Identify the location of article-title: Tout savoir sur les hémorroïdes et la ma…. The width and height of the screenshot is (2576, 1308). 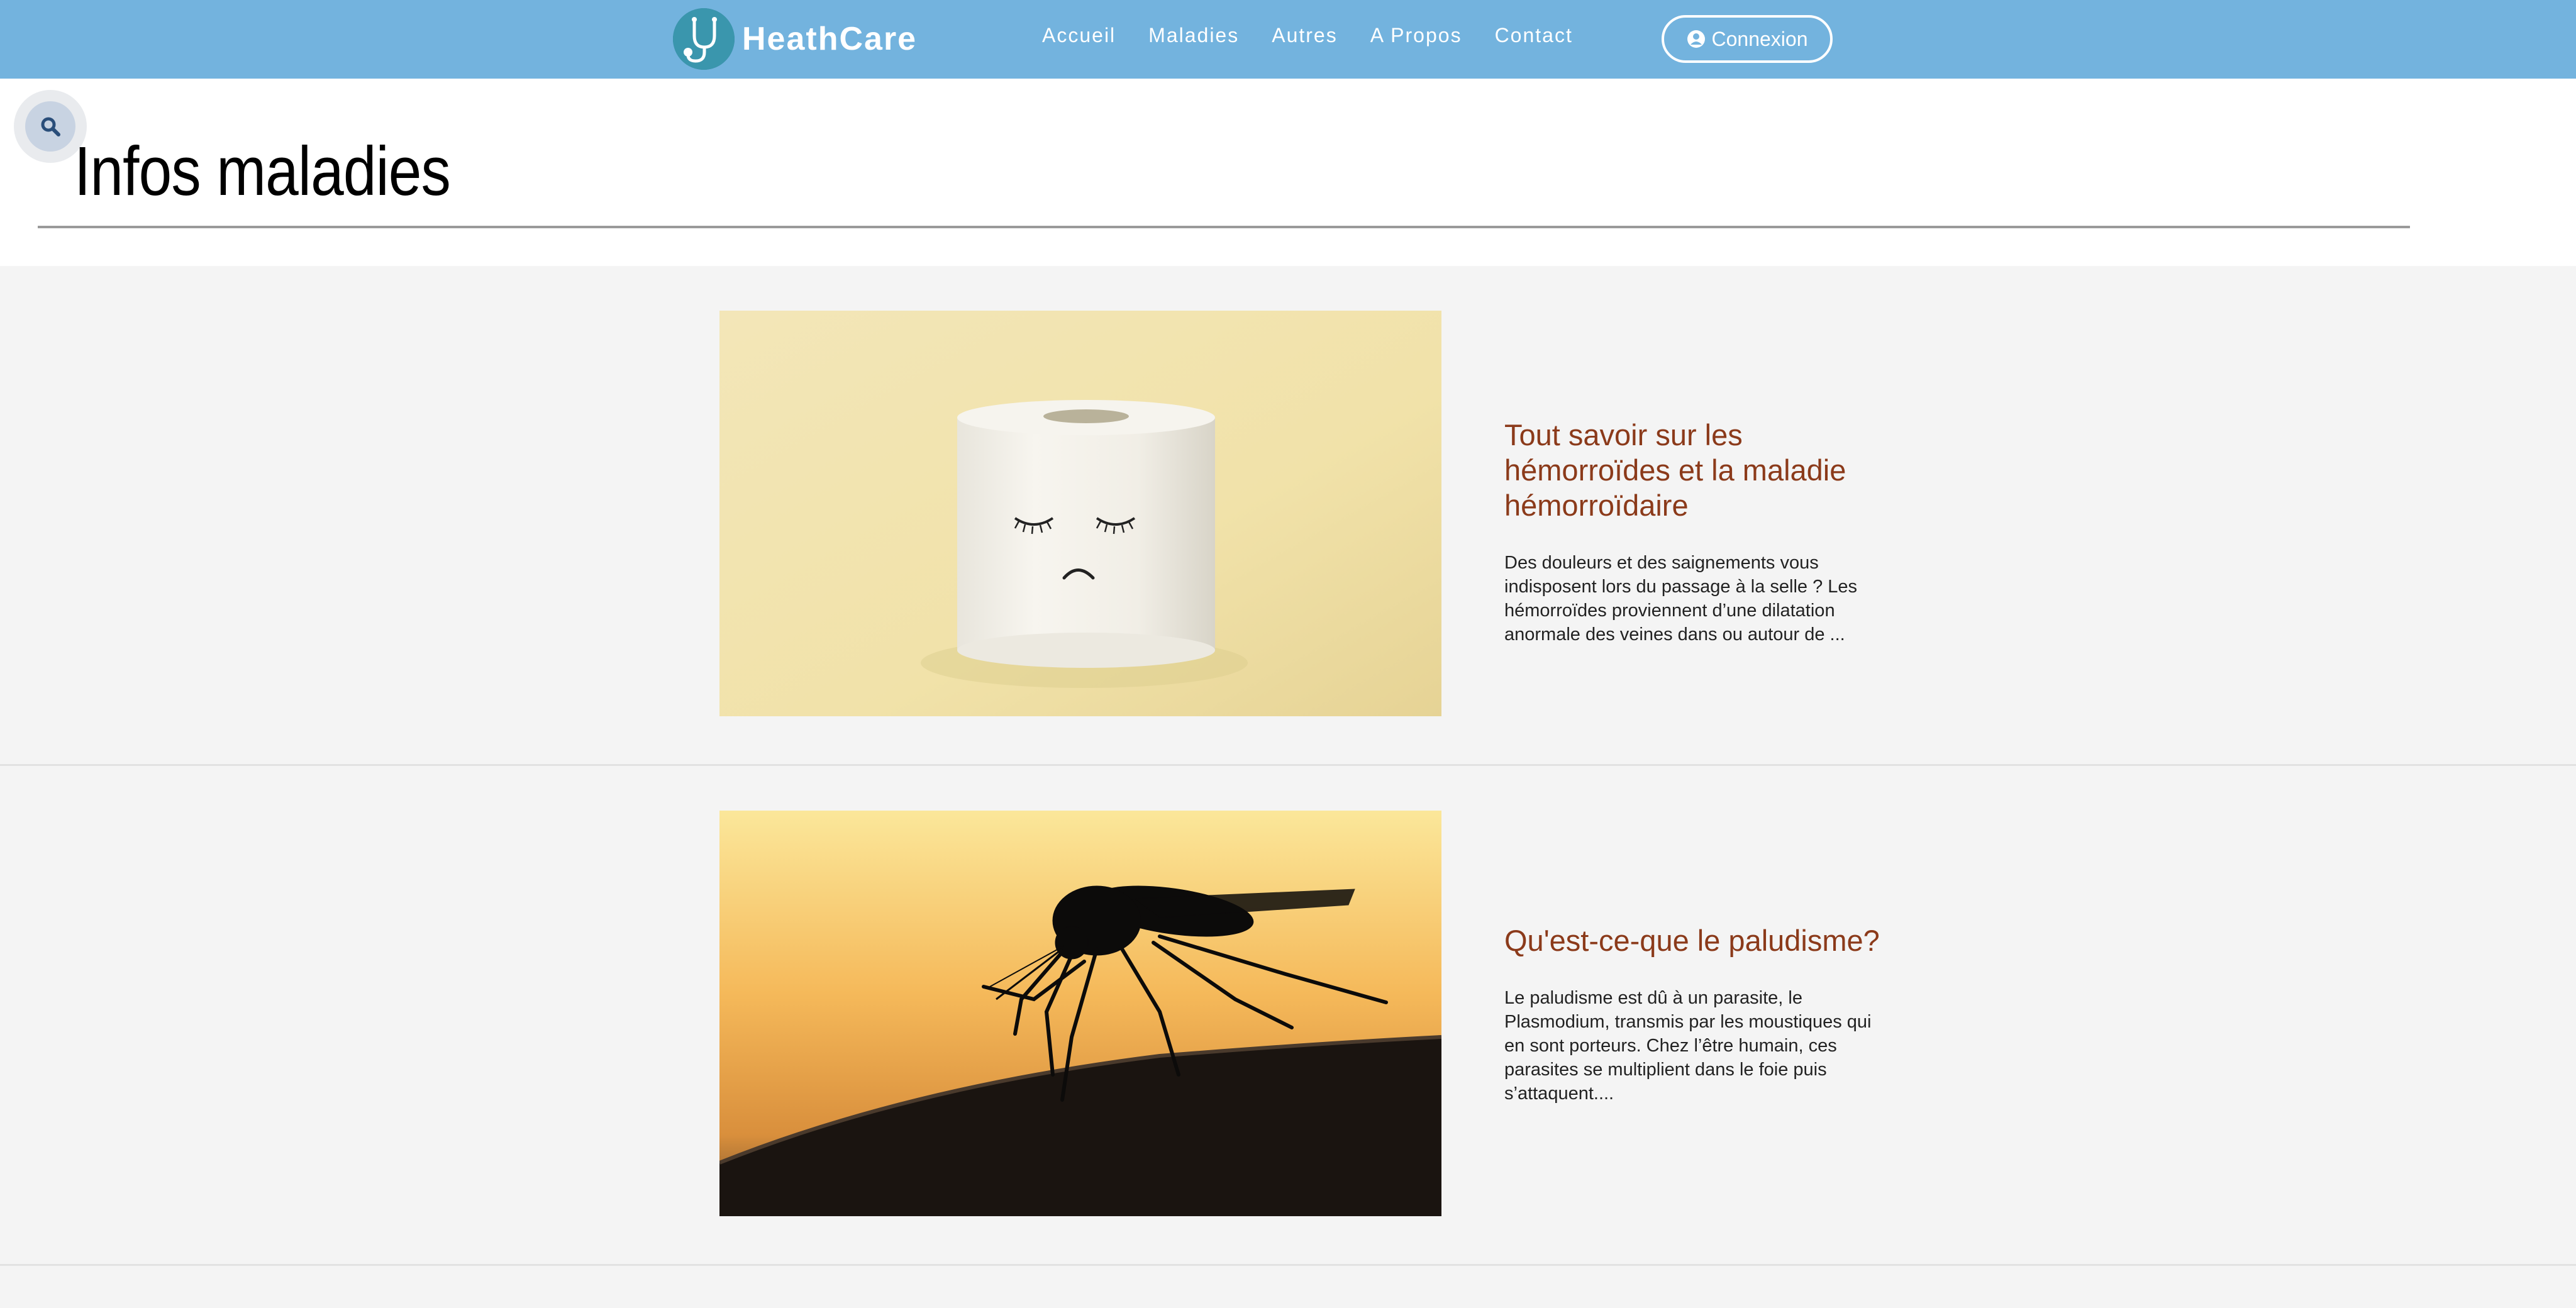
(1699, 470).